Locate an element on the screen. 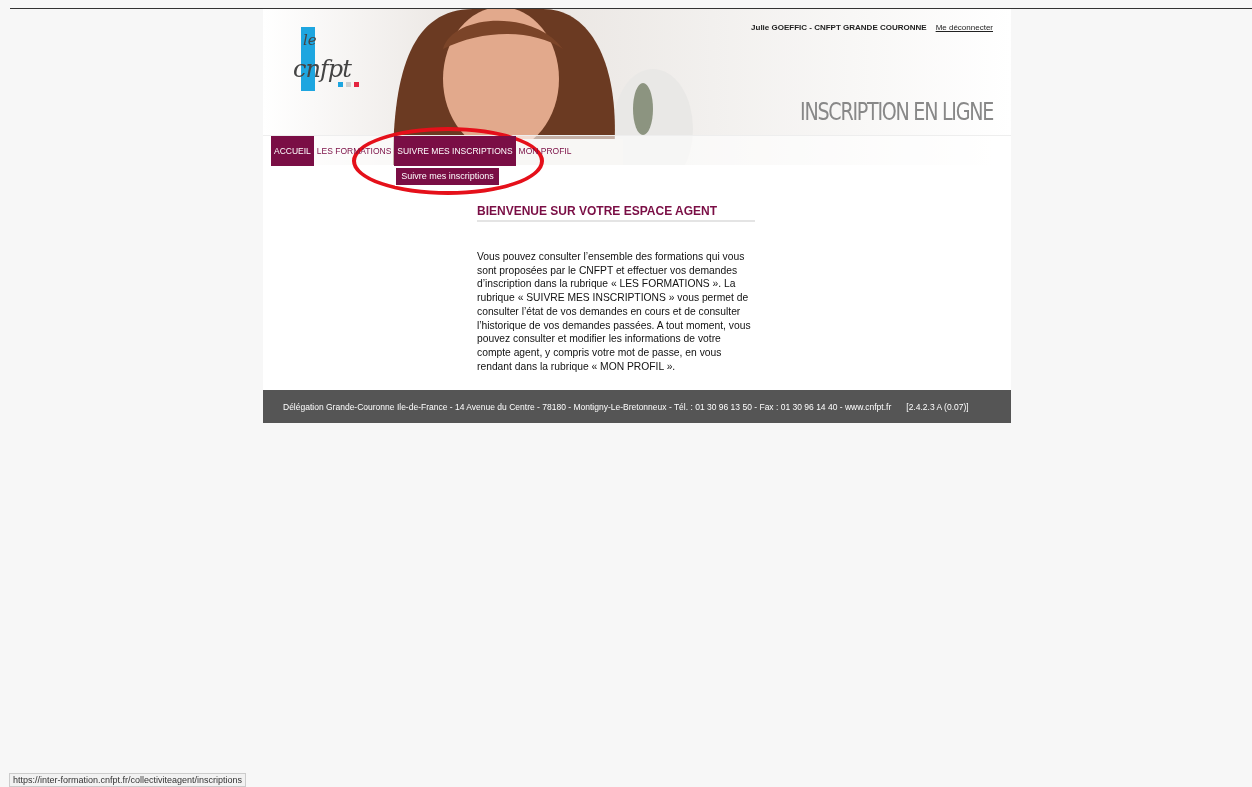 The width and height of the screenshot is (1252, 787). user-name: Julie GOEFFIC - CNFPT GRANDE COURONNE is located at coordinates (839, 27).